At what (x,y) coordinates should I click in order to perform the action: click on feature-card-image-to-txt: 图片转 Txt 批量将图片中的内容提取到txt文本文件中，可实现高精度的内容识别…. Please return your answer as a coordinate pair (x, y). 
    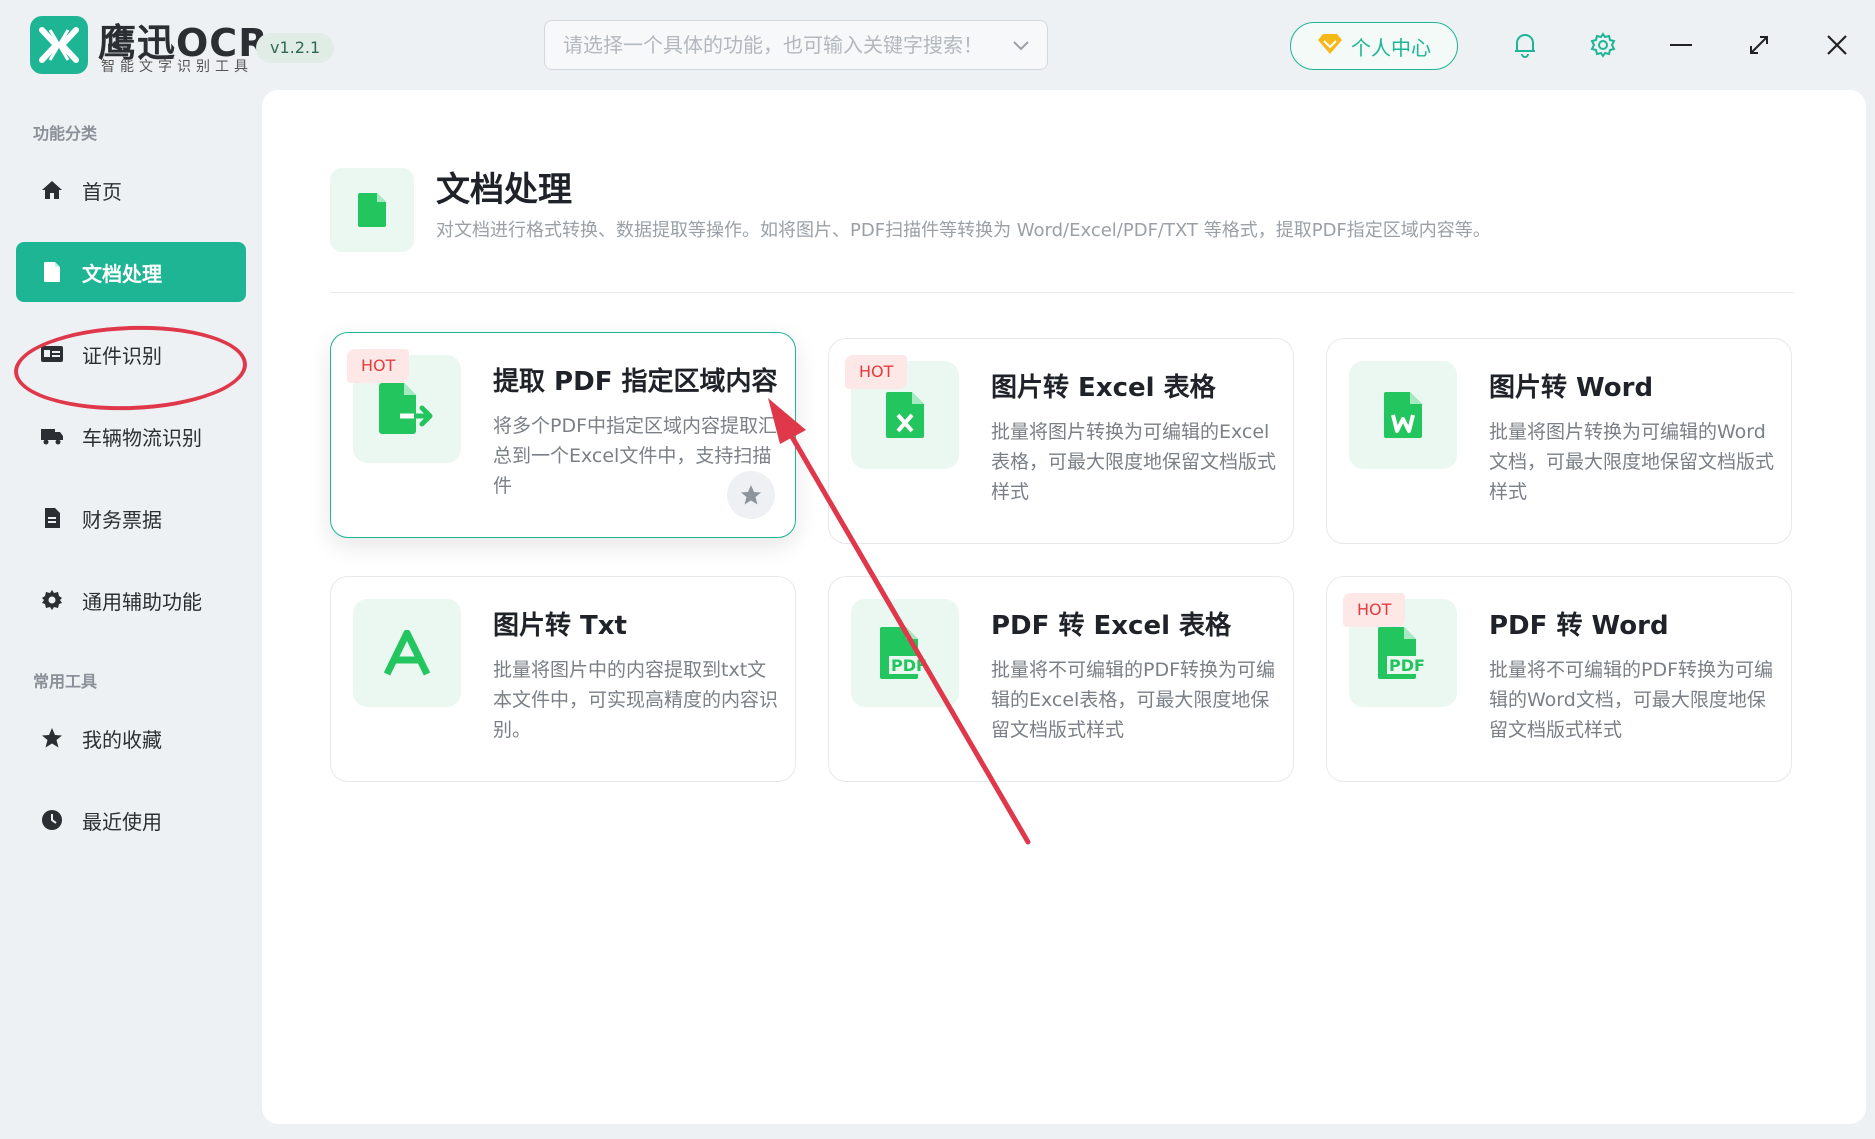
    Looking at the image, I should click on (563, 679).